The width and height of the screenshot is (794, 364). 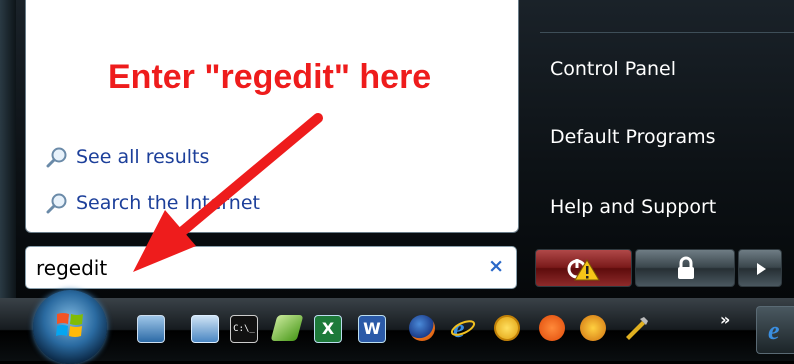 I want to click on power-options-arrow-button, so click(x=760, y=268).